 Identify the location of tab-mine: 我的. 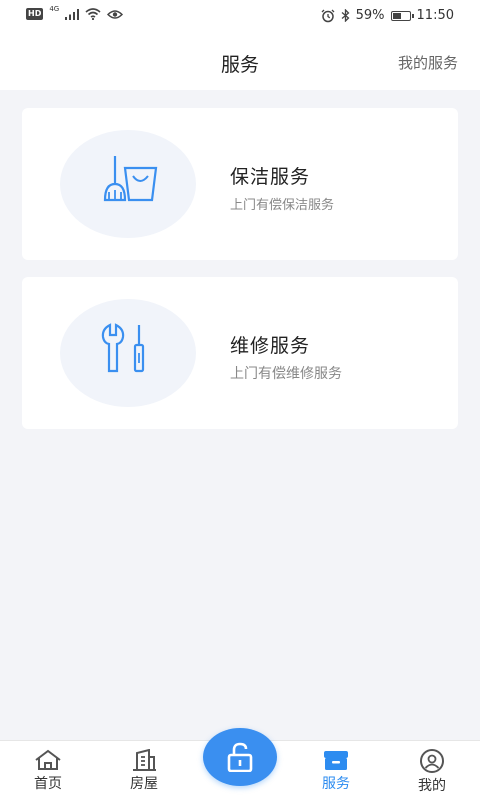
(432, 771).